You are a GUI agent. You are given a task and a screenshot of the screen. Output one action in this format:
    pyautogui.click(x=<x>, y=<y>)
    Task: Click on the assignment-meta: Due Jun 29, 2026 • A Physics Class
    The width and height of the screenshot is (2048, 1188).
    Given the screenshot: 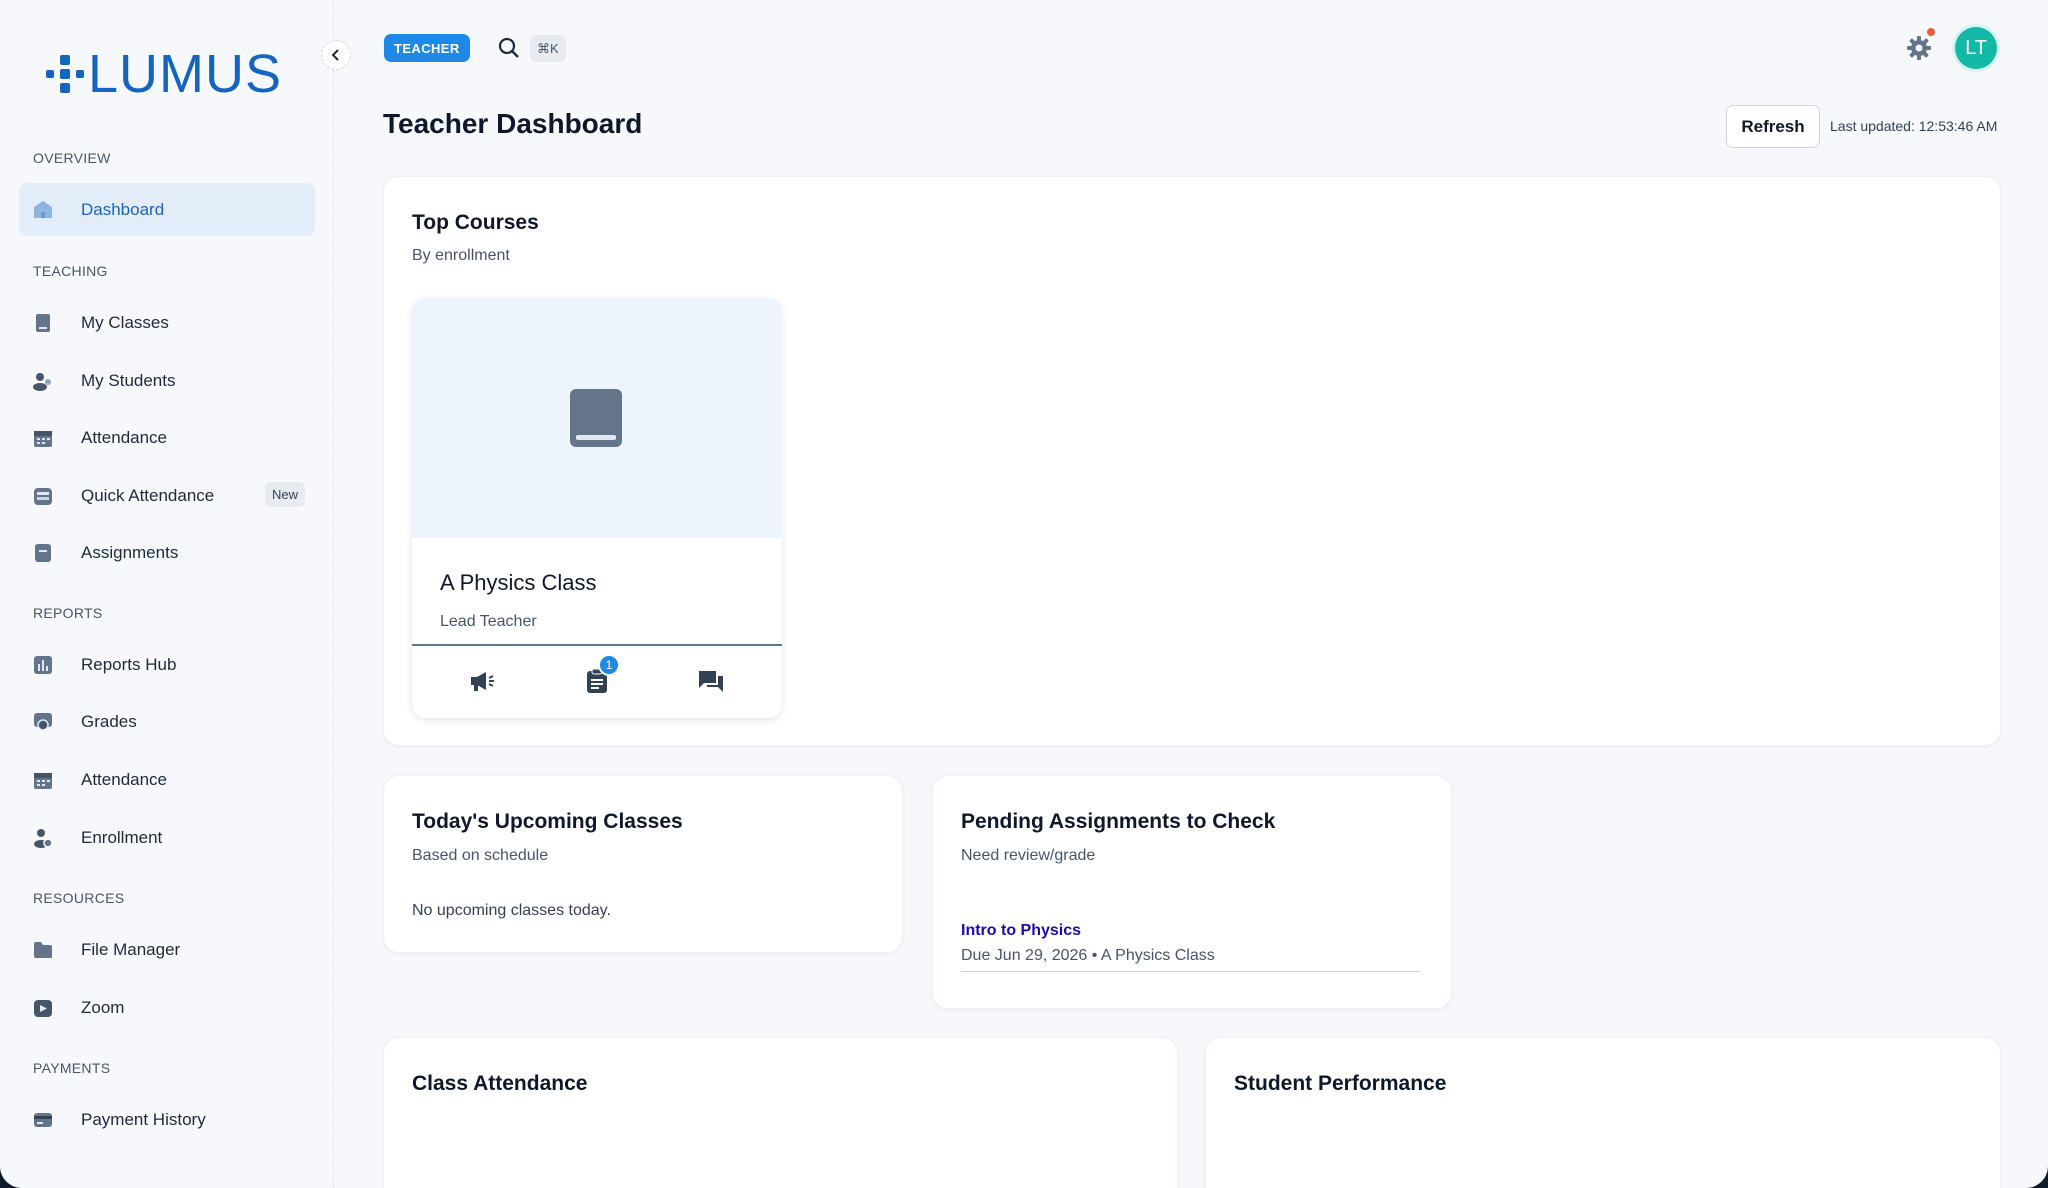 What is the action you would take?
    pyautogui.click(x=1088, y=955)
    